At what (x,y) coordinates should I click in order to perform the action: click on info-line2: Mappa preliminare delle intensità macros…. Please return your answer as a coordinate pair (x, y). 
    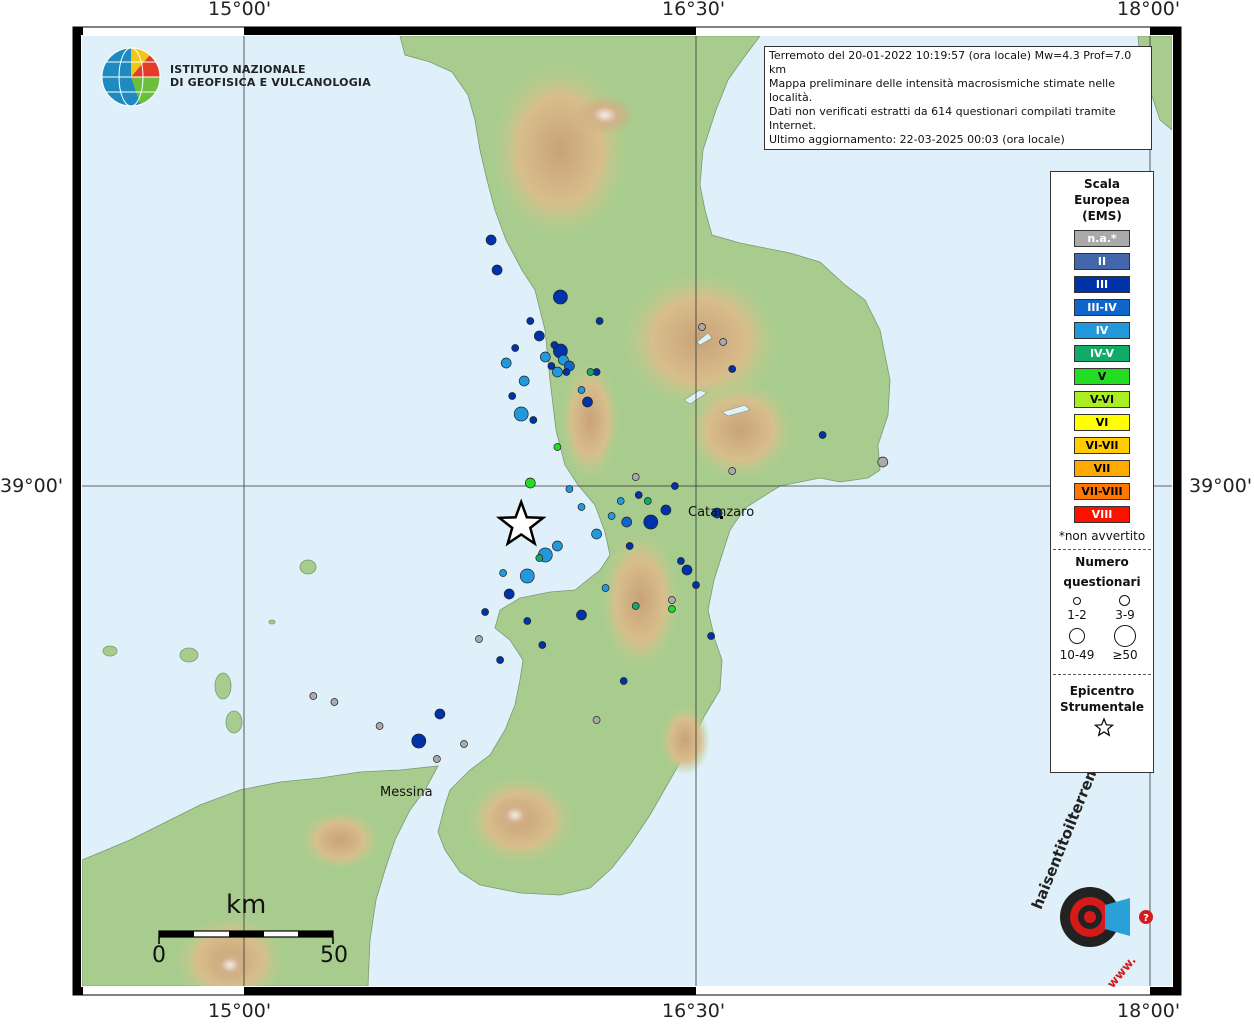
    Looking at the image, I should click on (942, 90).